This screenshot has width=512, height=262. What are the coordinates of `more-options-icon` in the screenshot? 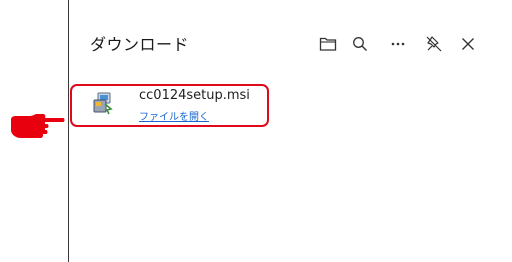 It's located at (398, 44).